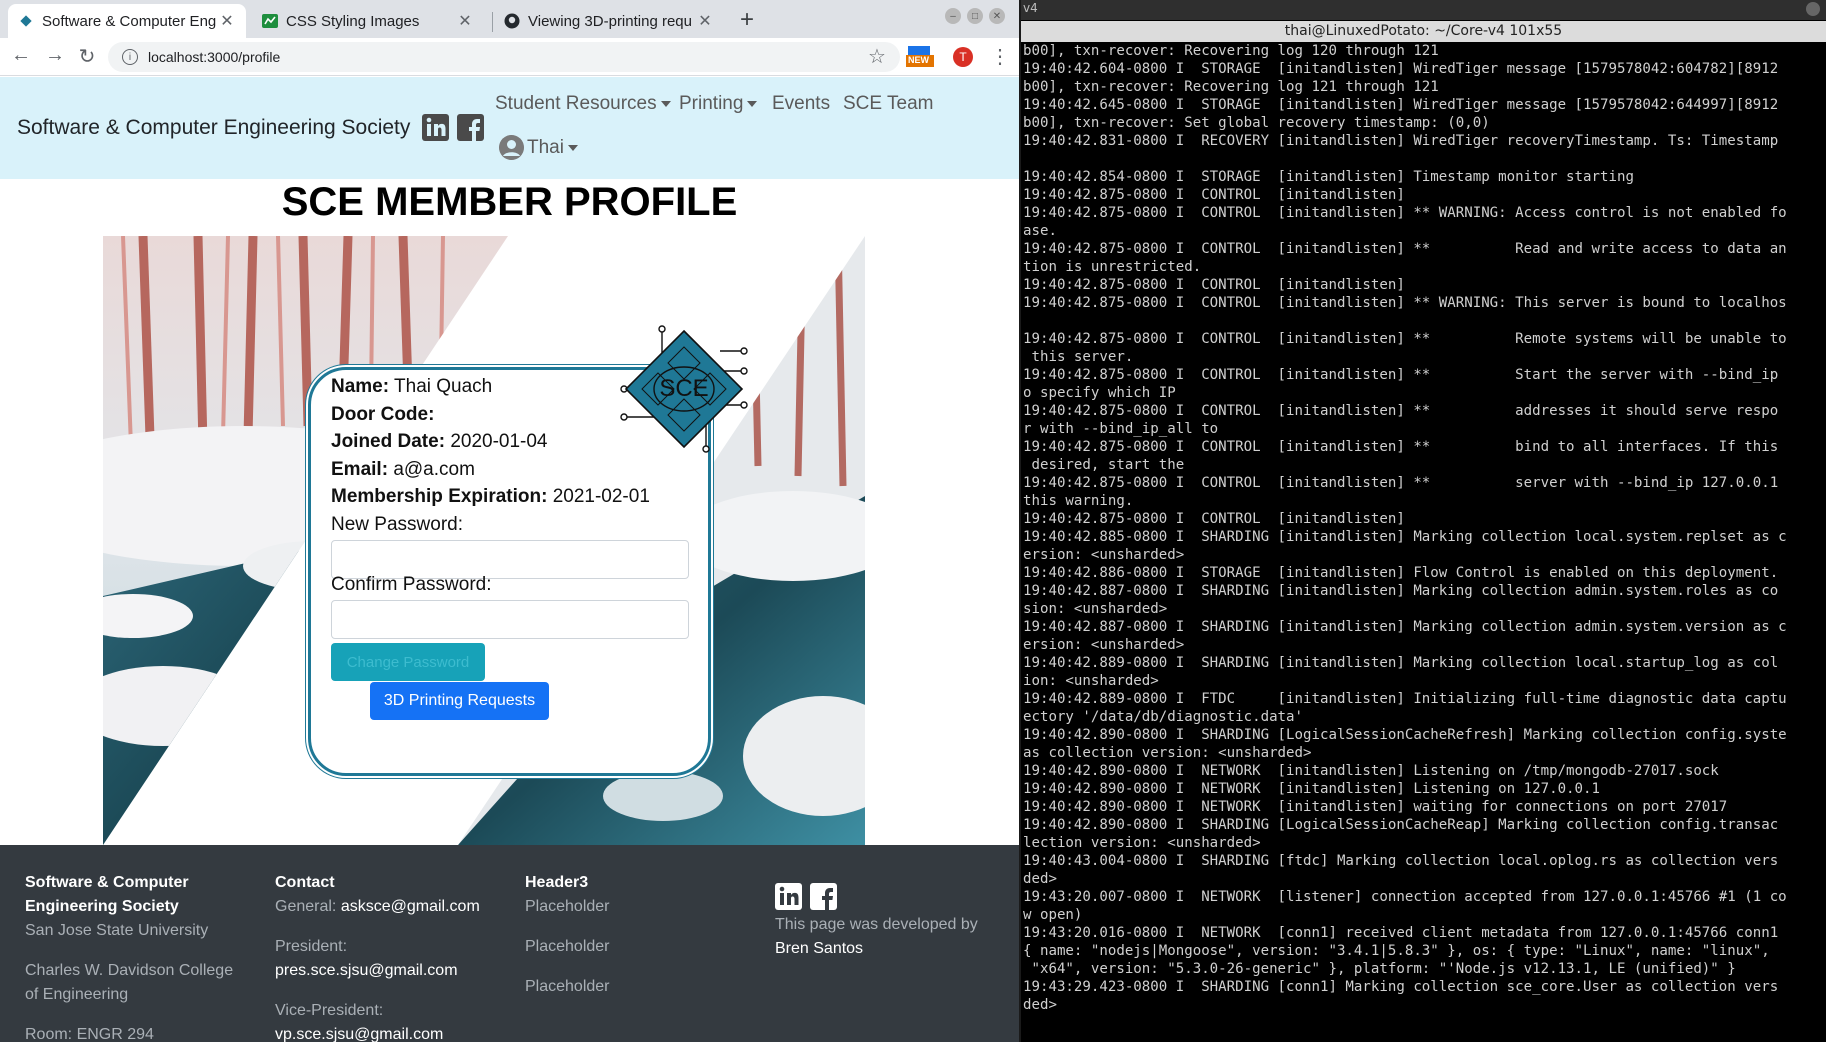  What do you see at coordinates (1423, 10) in the screenshot?
I see `terminal-top-label: v4` at bounding box center [1423, 10].